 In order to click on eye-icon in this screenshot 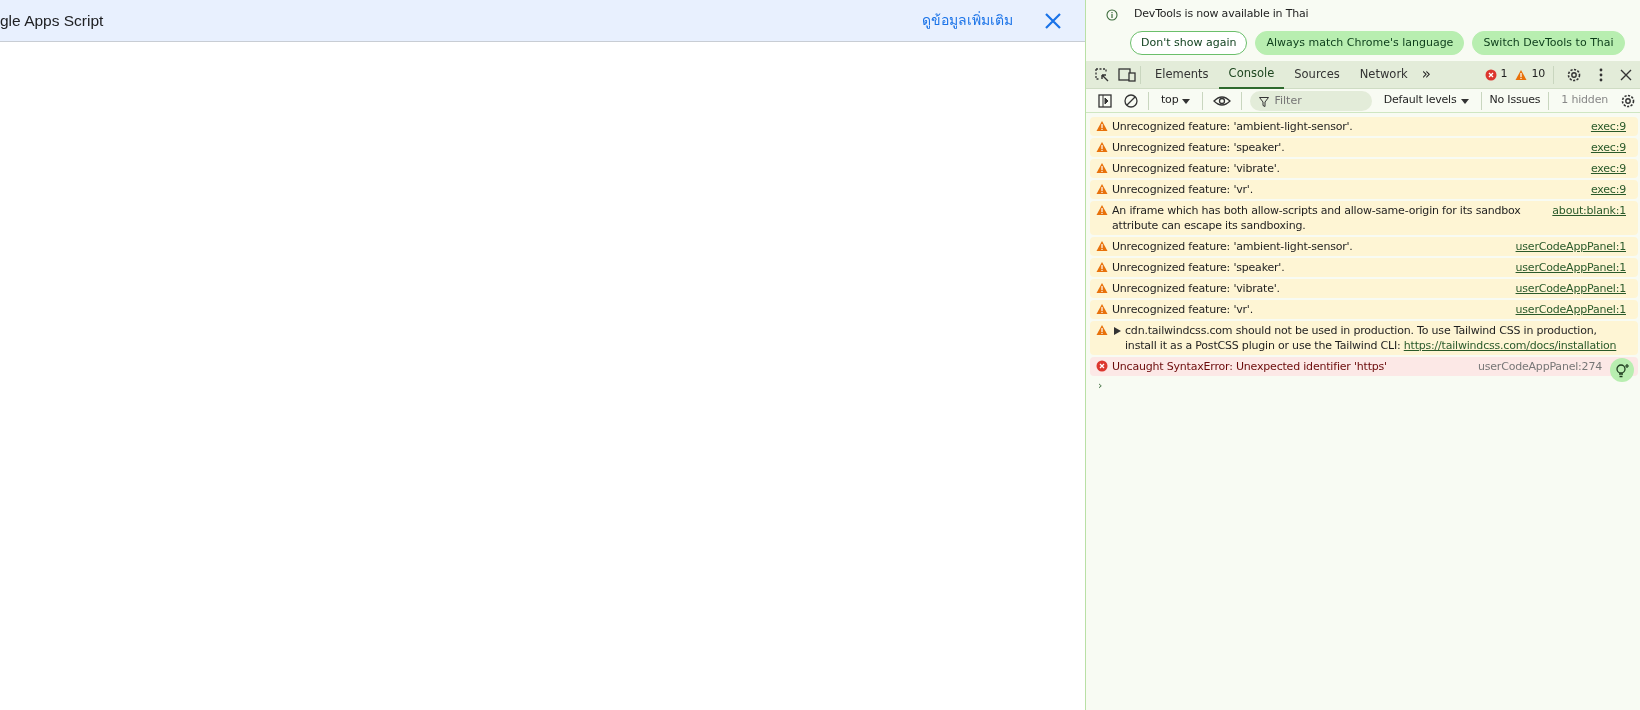, I will do `click(1222, 100)`.